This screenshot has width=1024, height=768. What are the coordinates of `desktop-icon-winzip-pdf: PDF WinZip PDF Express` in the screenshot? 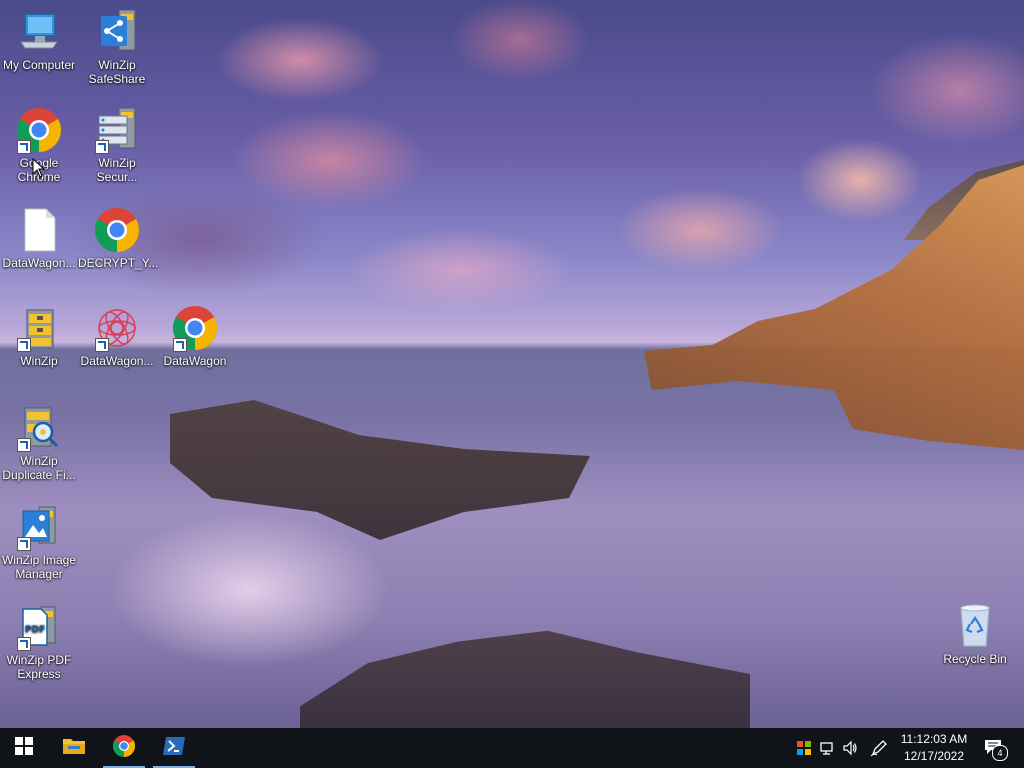 It's located at (39, 642).